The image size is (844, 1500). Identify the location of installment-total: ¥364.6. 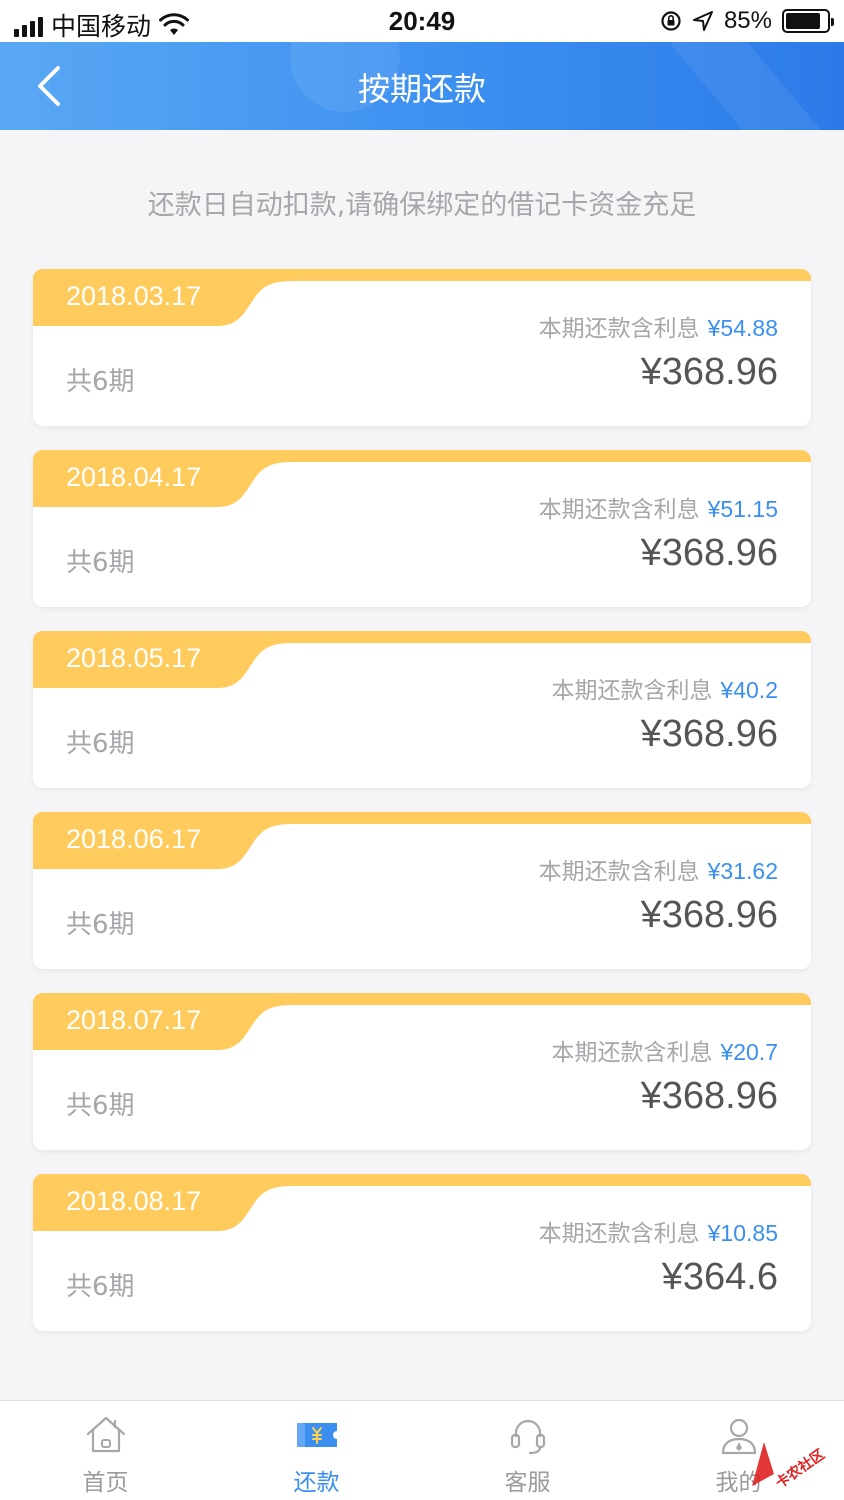
(719, 1277).